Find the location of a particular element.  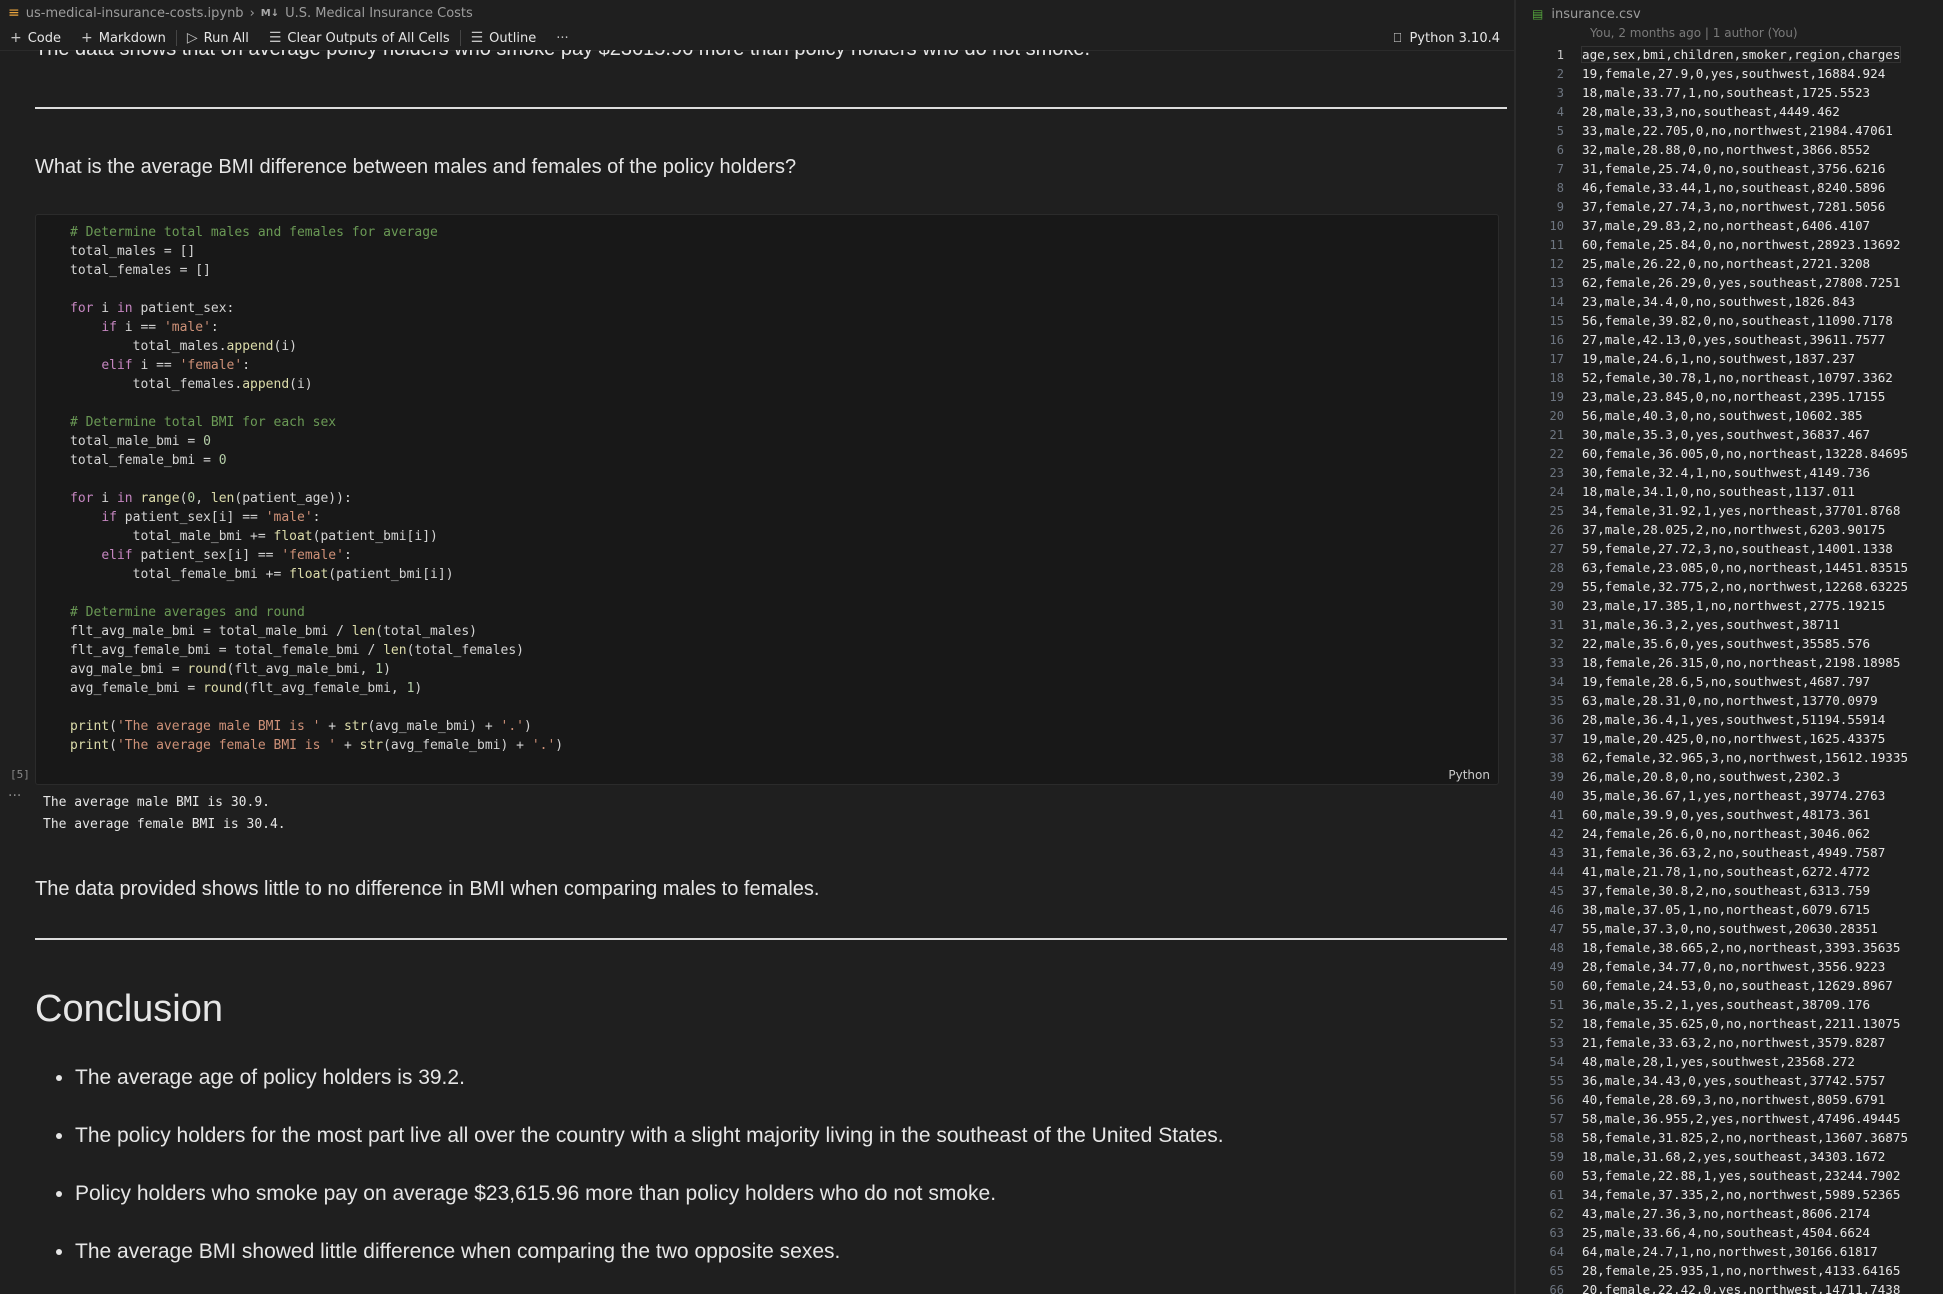

code-line: for i in patient_sex: is located at coordinates (316, 308).